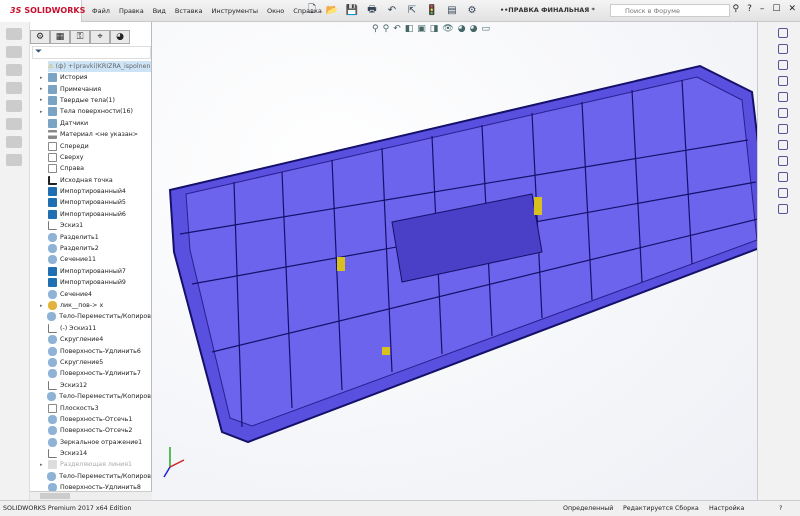 The image size is (800, 516). I want to click on hide-show-icon: 👁, so click(447, 29).